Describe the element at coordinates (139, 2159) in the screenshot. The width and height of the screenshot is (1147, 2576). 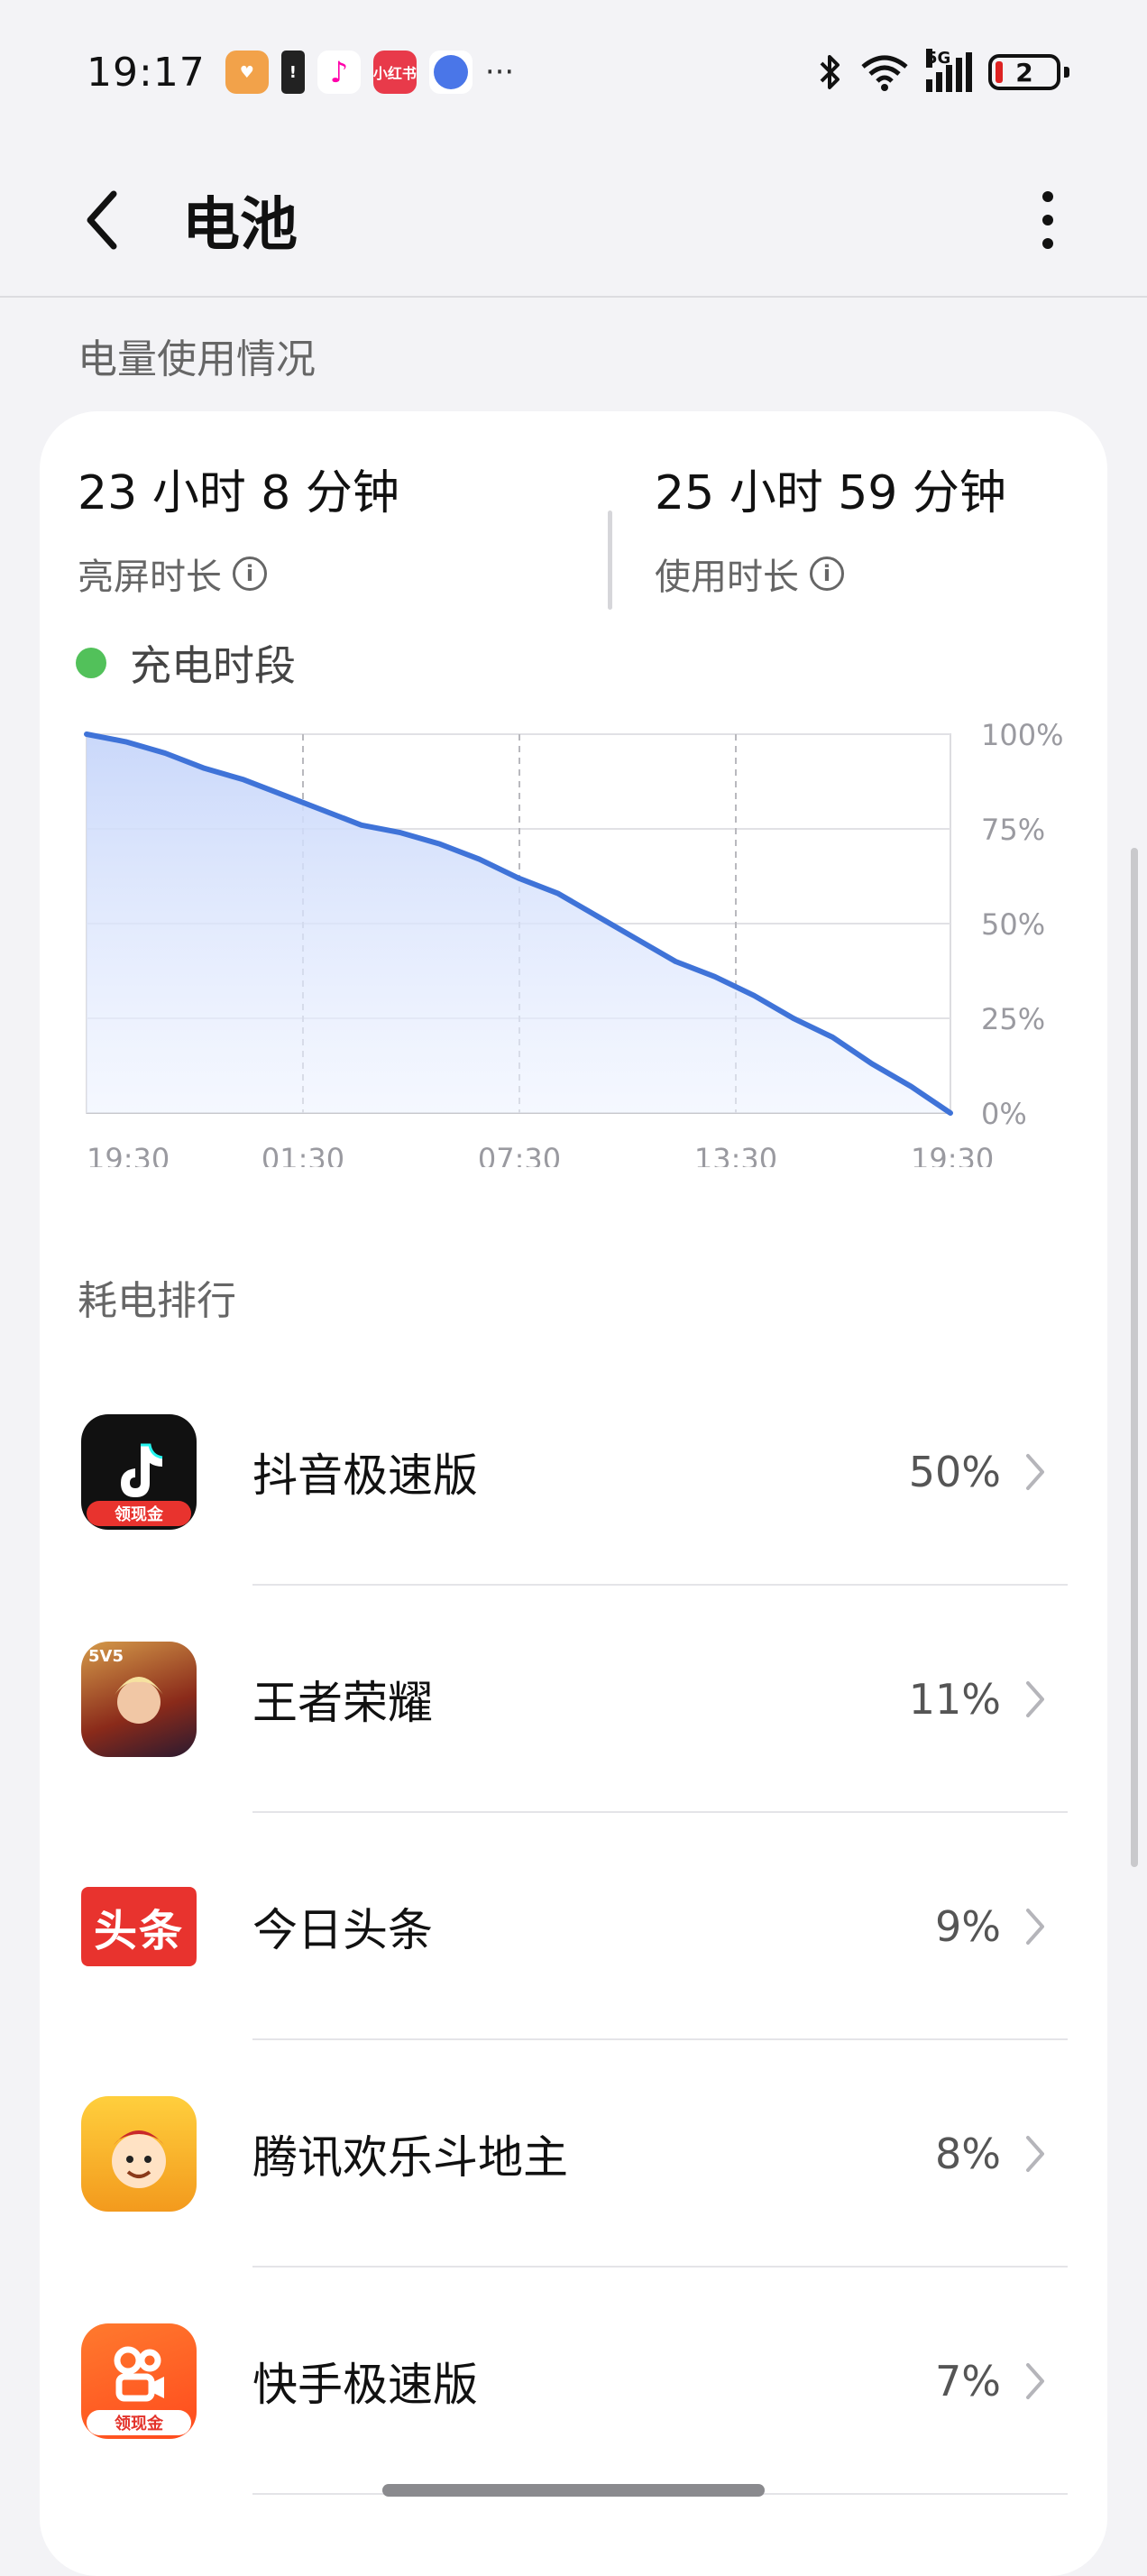
I see `landlord-face-icon` at that location.